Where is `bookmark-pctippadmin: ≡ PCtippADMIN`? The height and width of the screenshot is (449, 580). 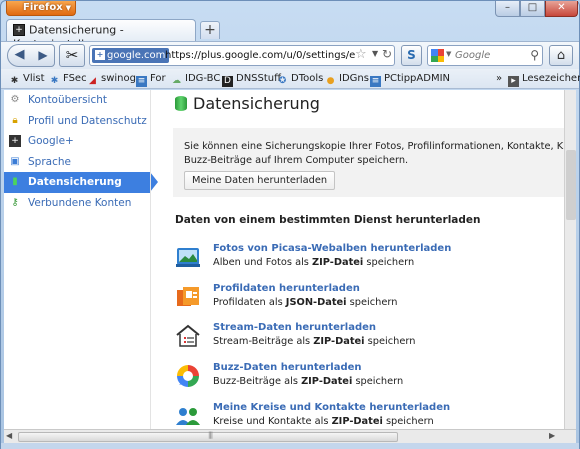 bookmark-pctippadmin: ≡ PCtippADMIN is located at coordinates (410, 79).